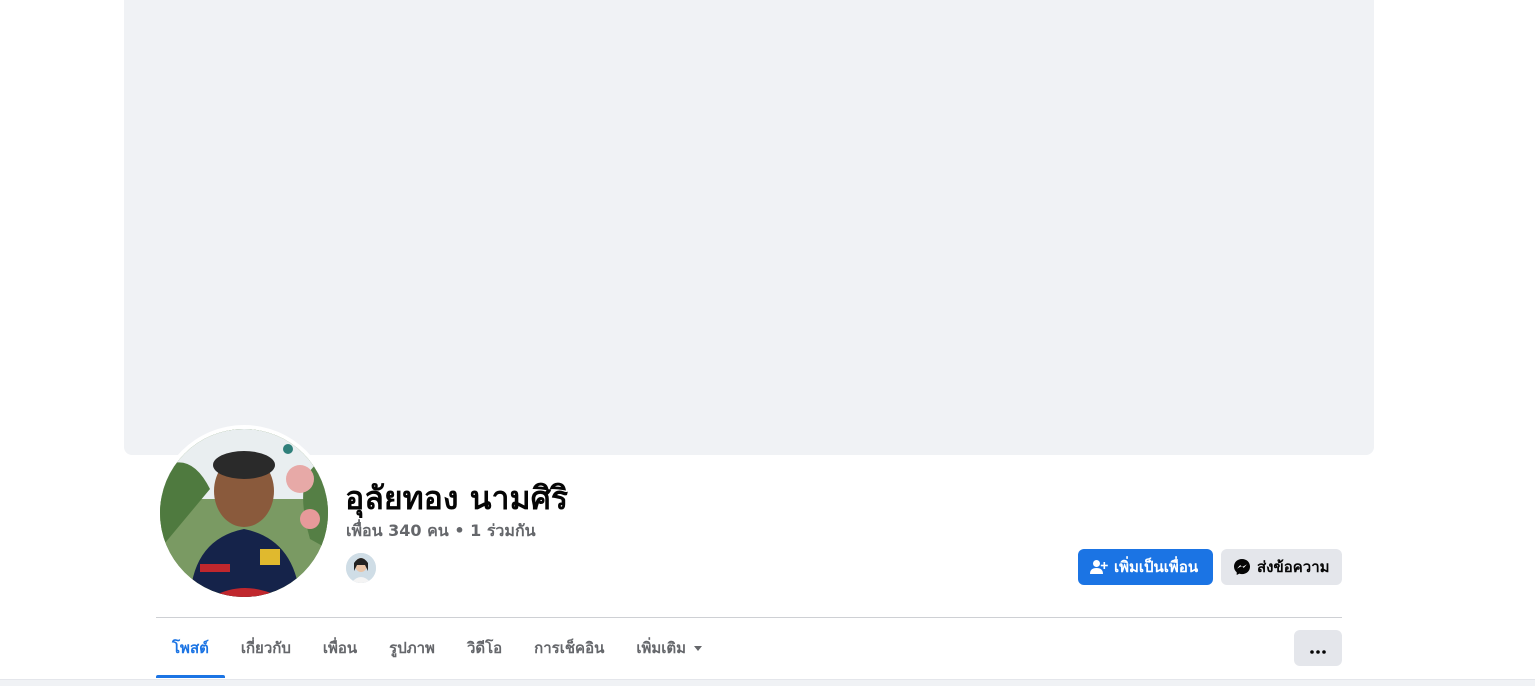 This screenshot has height=686, width=1535. What do you see at coordinates (441, 531) in the screenshot?
I see `friends-count: เพื่อน 340 คน • 1 ร่วมกัน` at bounding box center [441, 531].